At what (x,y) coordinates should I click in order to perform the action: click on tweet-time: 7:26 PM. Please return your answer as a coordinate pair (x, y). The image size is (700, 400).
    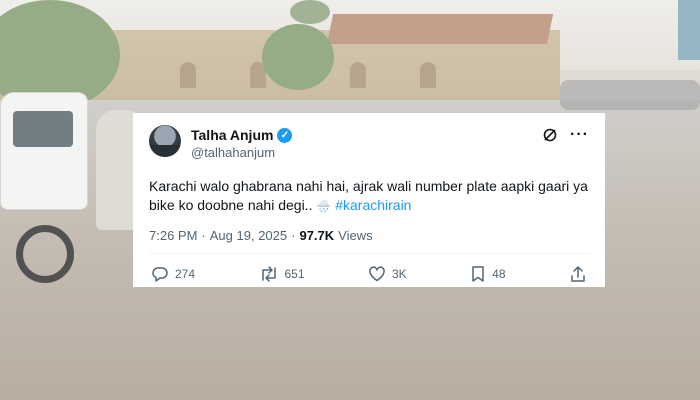
    Looking at the image, I should click on (173, 235).